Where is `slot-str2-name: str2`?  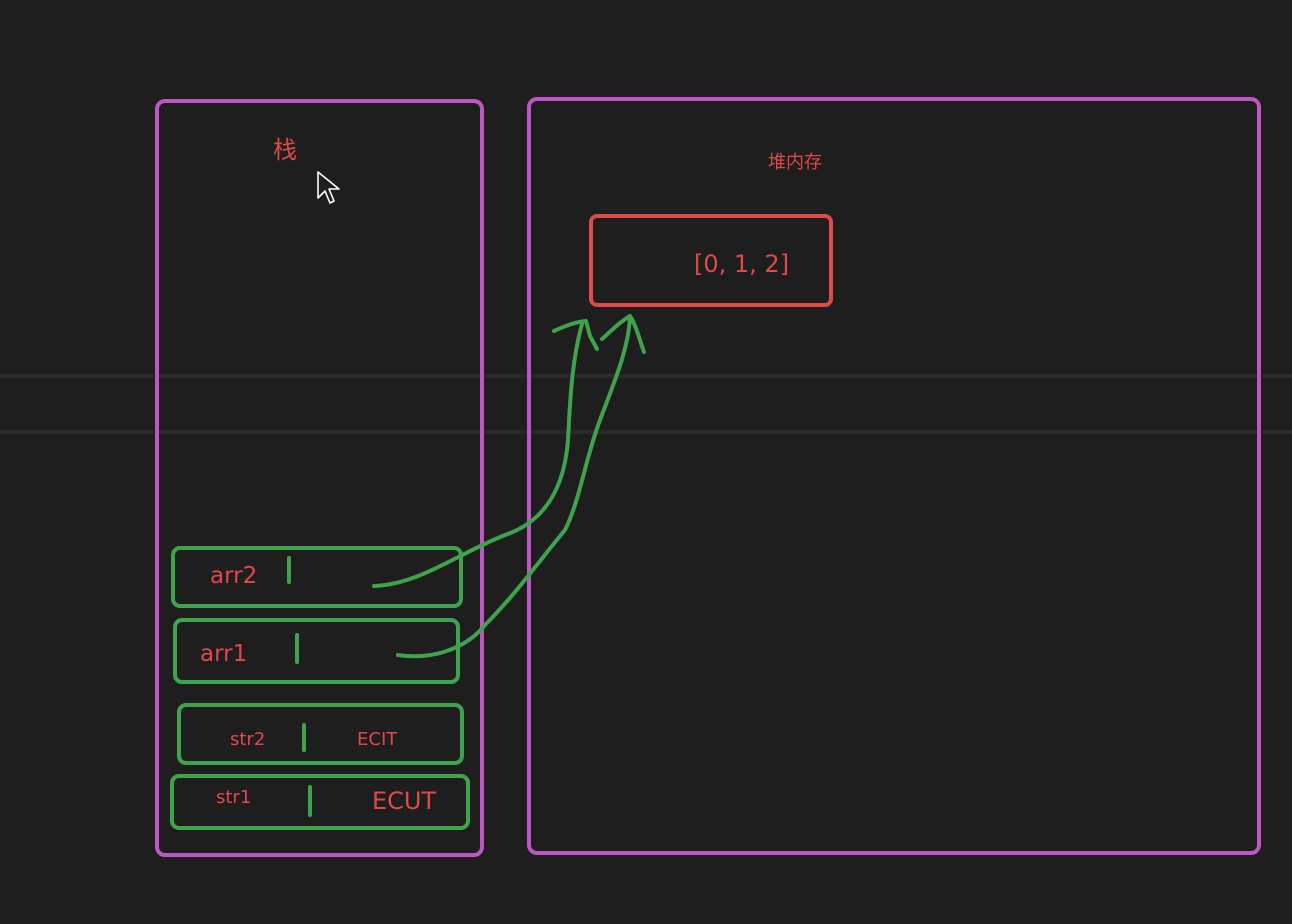
slot-str2-name: str2 is located at coordinates (248, 739).